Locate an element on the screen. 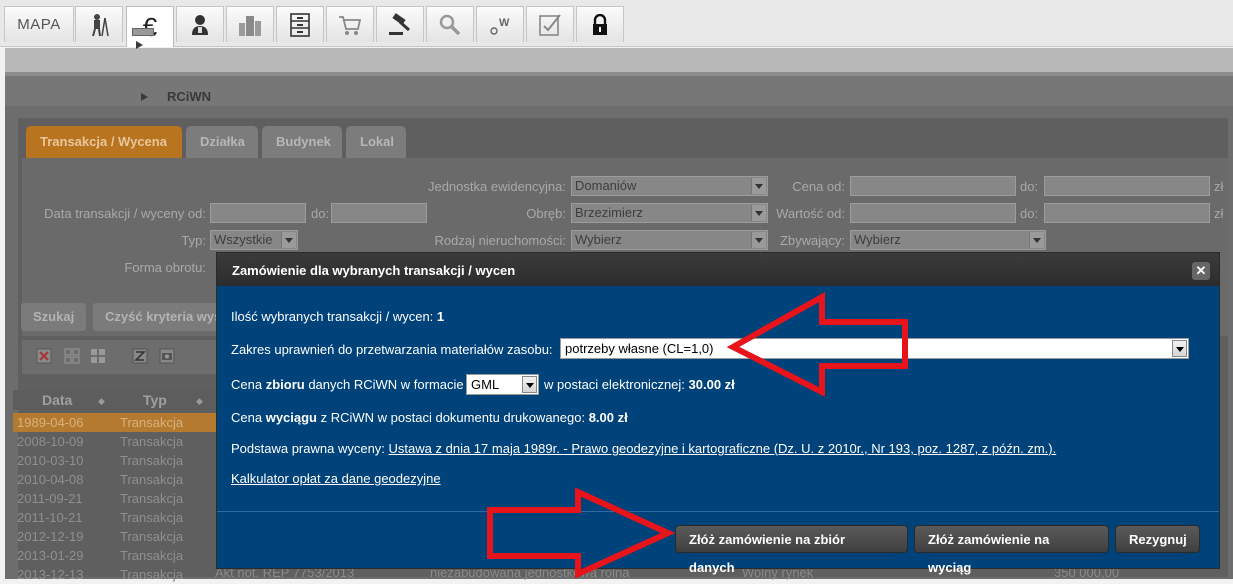 This screenshot has height=584, width=1233. data-do-label: do: is located at coordinates (320, 213).